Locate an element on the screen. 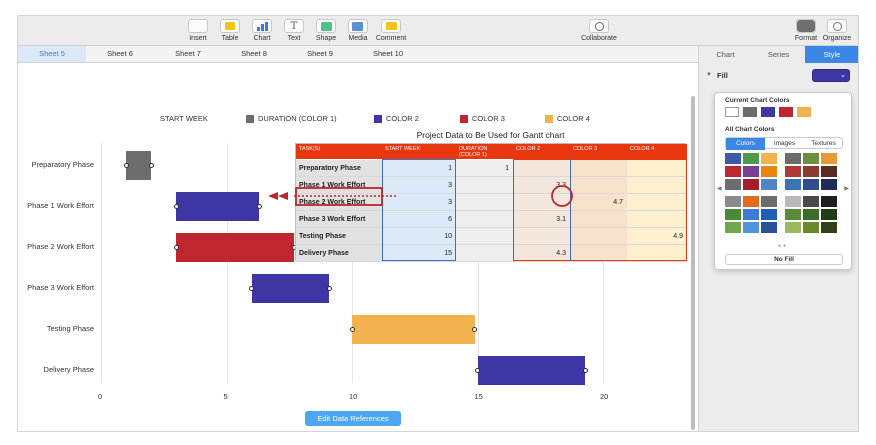 The width and height of the screenshot is (876, 445). table-header-cell: COLOR 2 is located at coordinates (541, 151).